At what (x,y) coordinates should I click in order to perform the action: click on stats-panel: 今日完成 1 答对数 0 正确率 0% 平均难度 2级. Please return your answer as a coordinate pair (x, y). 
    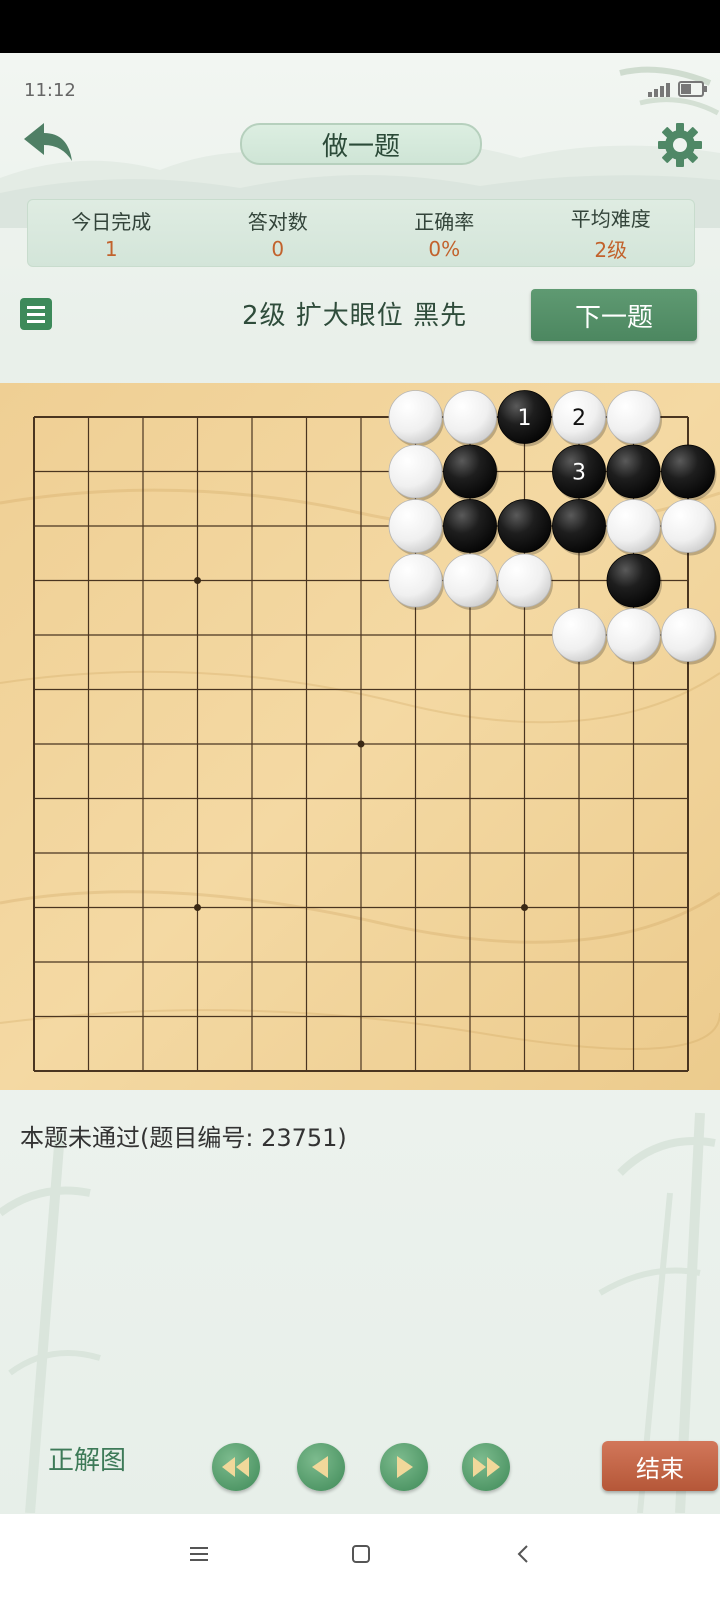
    Looking at the image, I should click on (361, 233).